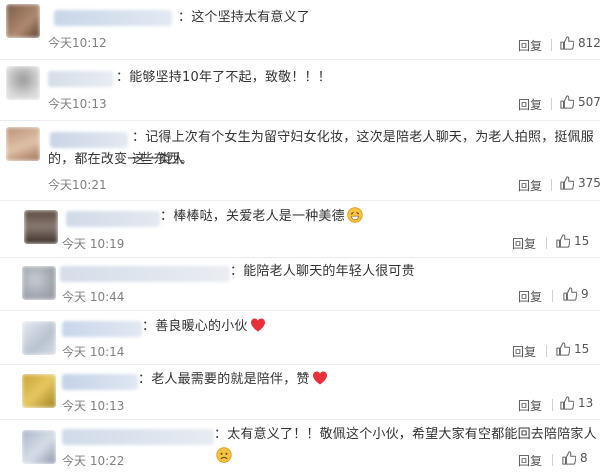 The width and height of the screenshot is (600, 474). I want to click on like-count: 375, so click(589, 183).